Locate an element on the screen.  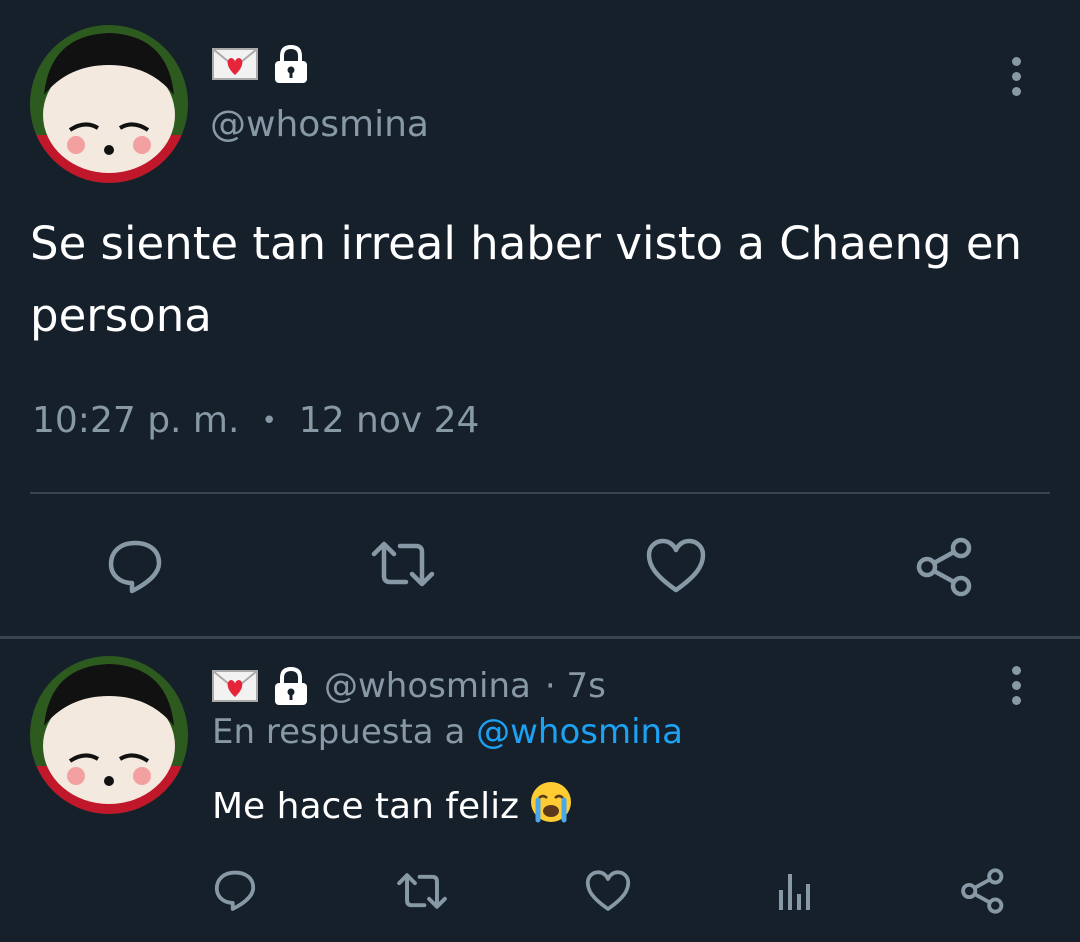
reply-retweet-button is located at coordinates (422, 891).